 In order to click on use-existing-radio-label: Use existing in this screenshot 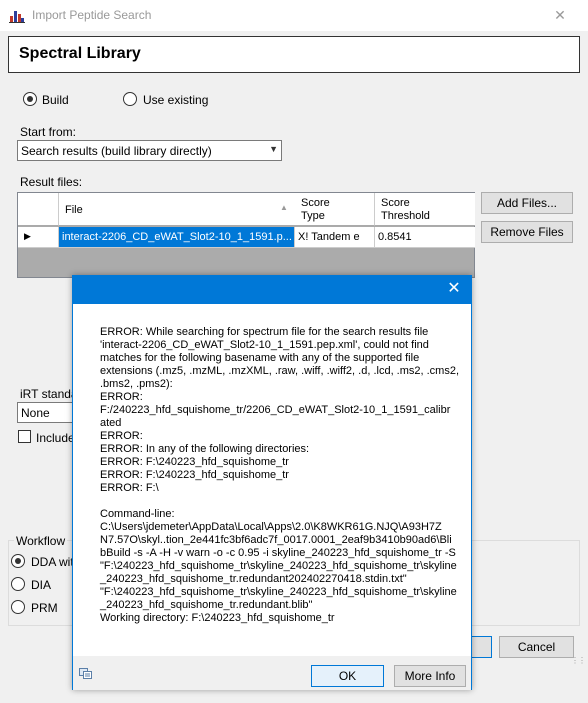, I will do `click(176, 100)`.